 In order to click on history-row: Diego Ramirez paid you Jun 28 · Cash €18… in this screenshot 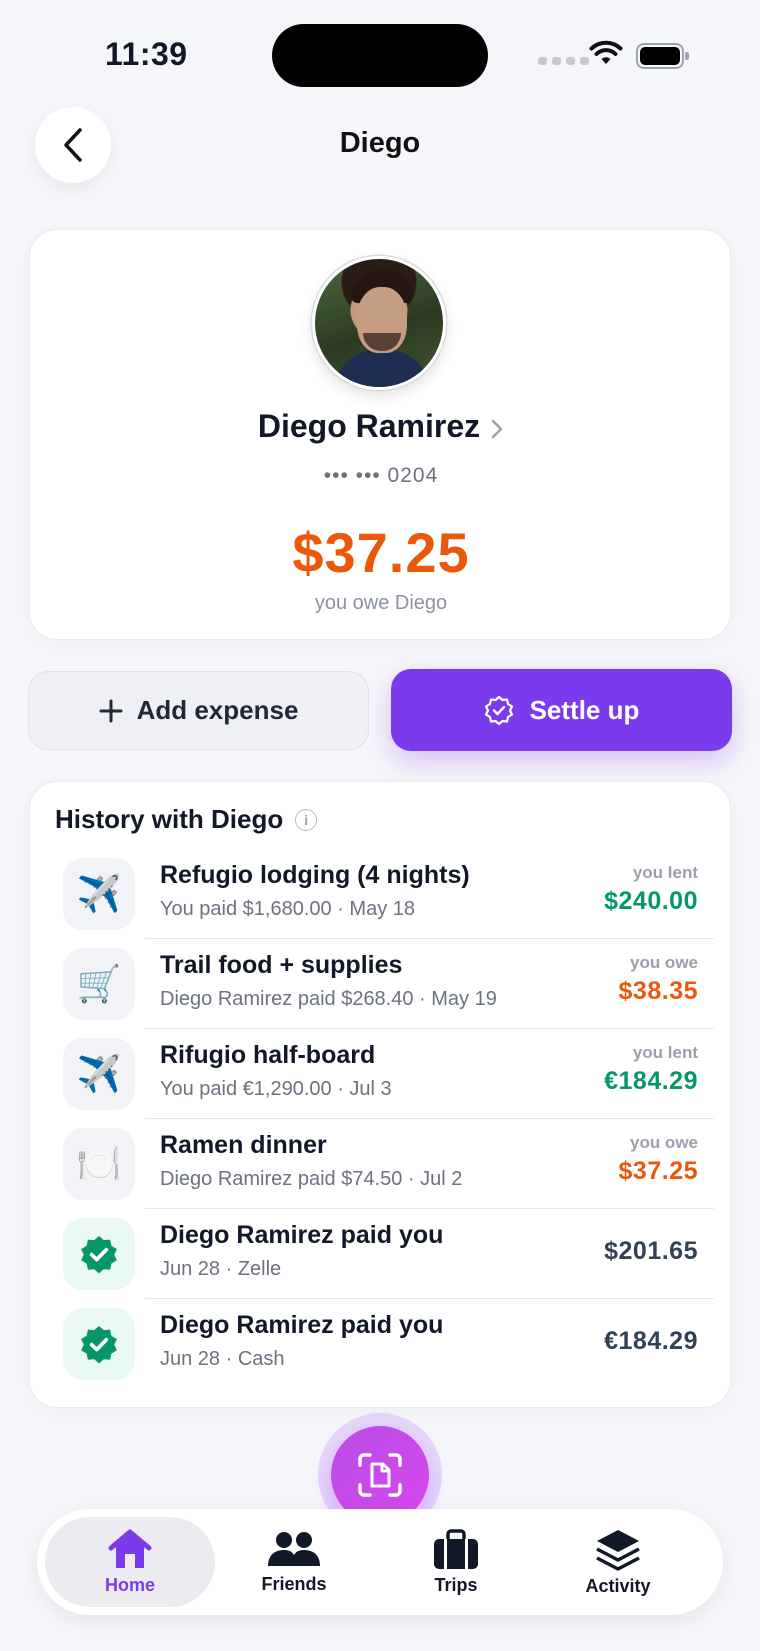, I will do `click(381, 1344)`.